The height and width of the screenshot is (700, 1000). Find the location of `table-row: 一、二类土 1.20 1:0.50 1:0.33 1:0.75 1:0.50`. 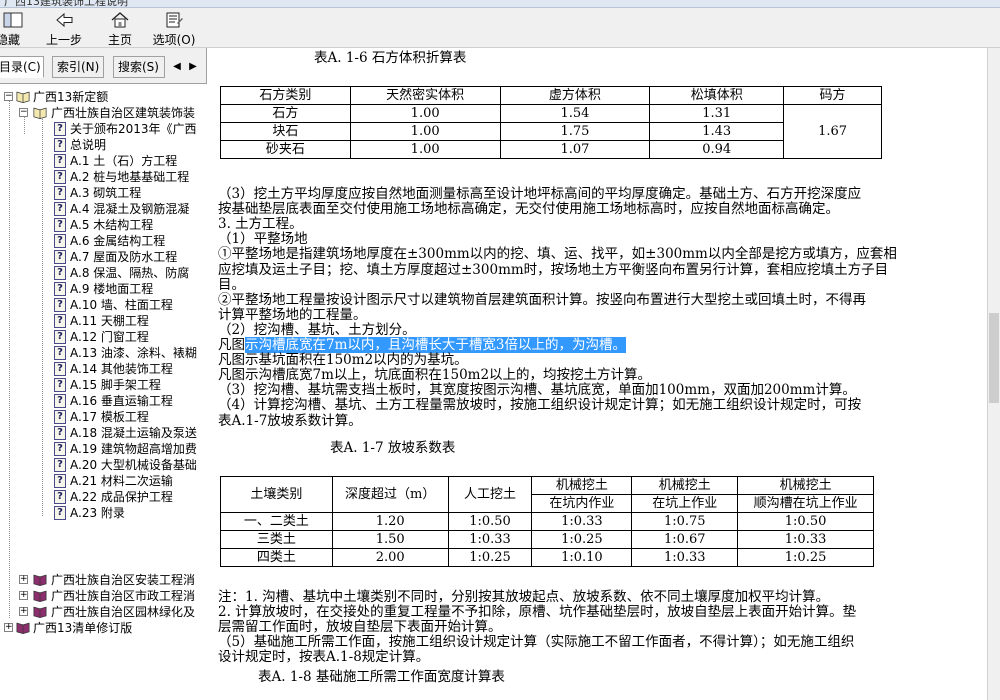

table-row: 一、二类土 1.20 1:0.50 1:0.33 1:0.75 1:0.50 is located at coordinates (547, 521).